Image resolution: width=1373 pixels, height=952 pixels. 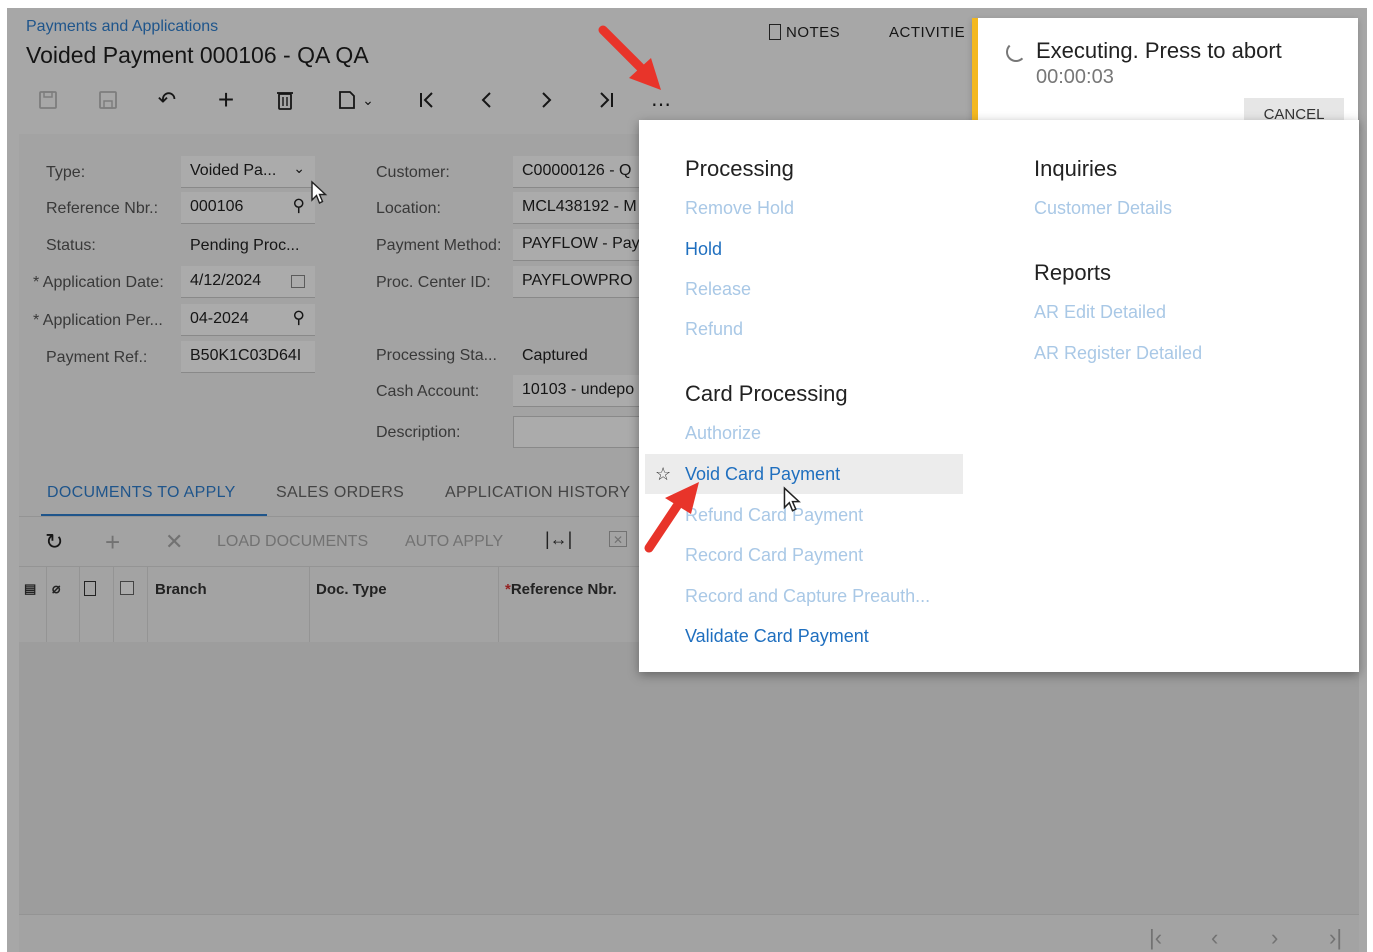 What do you see at coordinates (1076, 168) in the screenshot?
I see `menu-section-inquiries: Inquiries` at bounding box center [1076, 168].